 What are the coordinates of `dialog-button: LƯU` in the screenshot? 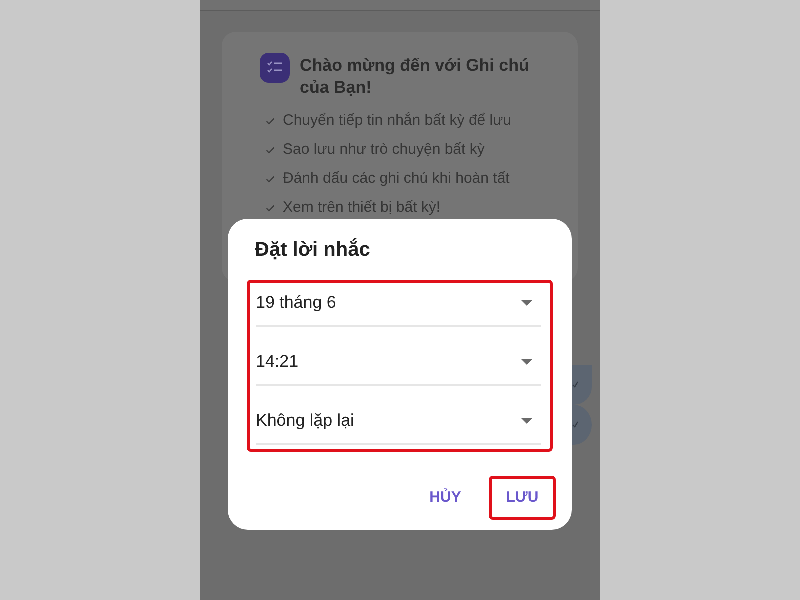 It's located at (522, 498).